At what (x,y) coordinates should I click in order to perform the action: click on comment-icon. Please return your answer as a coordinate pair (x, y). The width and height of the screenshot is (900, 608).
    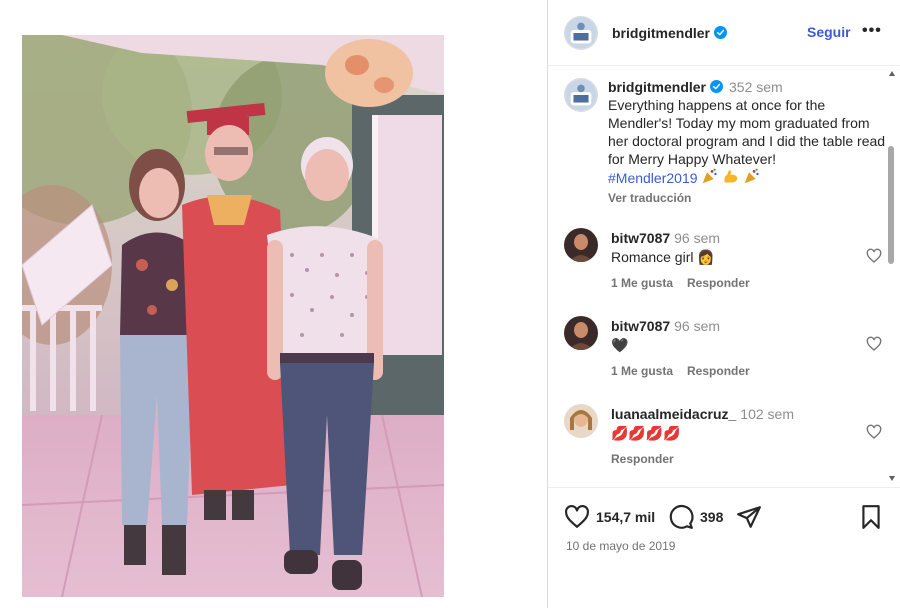
    Looking at the image, I should click on (681, 517).